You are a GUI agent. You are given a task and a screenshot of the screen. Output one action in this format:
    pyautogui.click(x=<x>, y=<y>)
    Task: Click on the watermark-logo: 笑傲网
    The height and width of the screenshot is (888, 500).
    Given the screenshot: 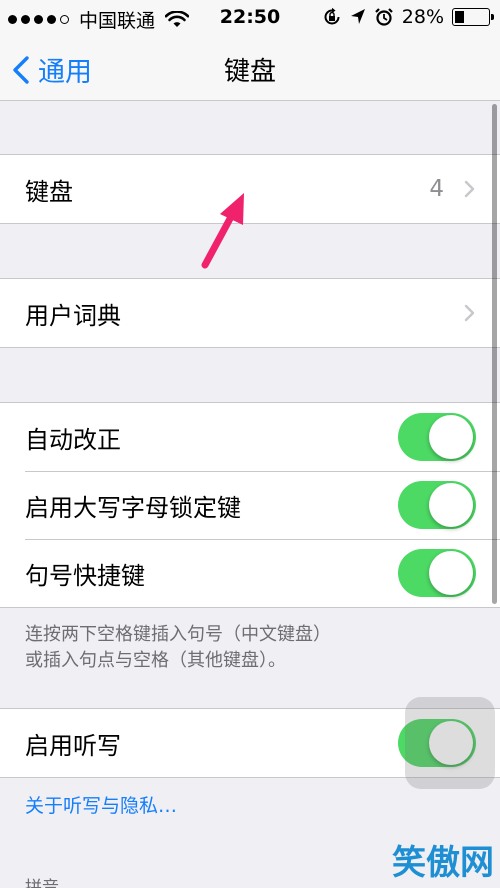 What is the action you would take?
    pyautogui.click(x=443, y=863)
    